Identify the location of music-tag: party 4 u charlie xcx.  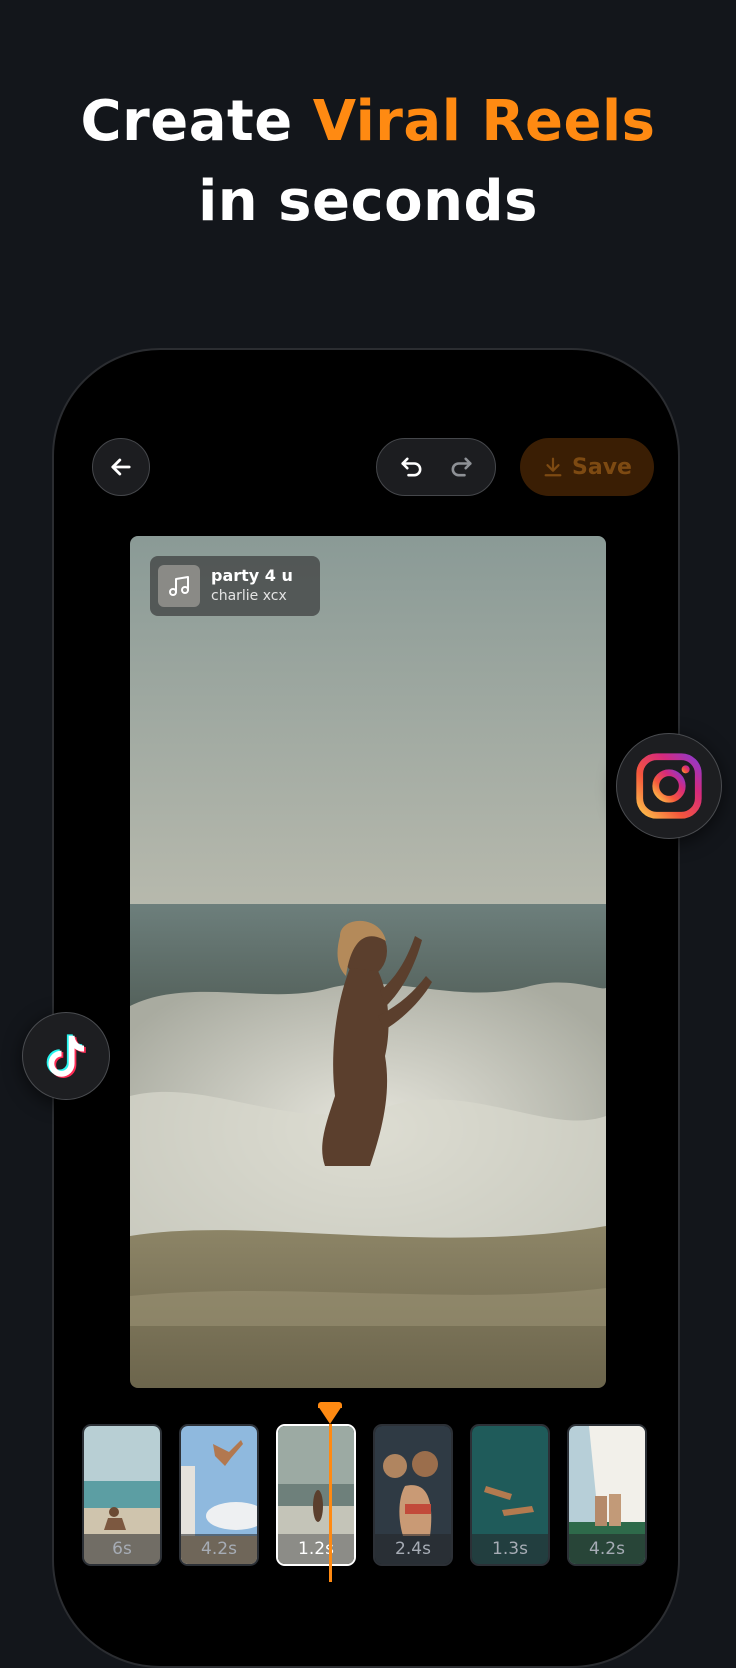
(235, 586).